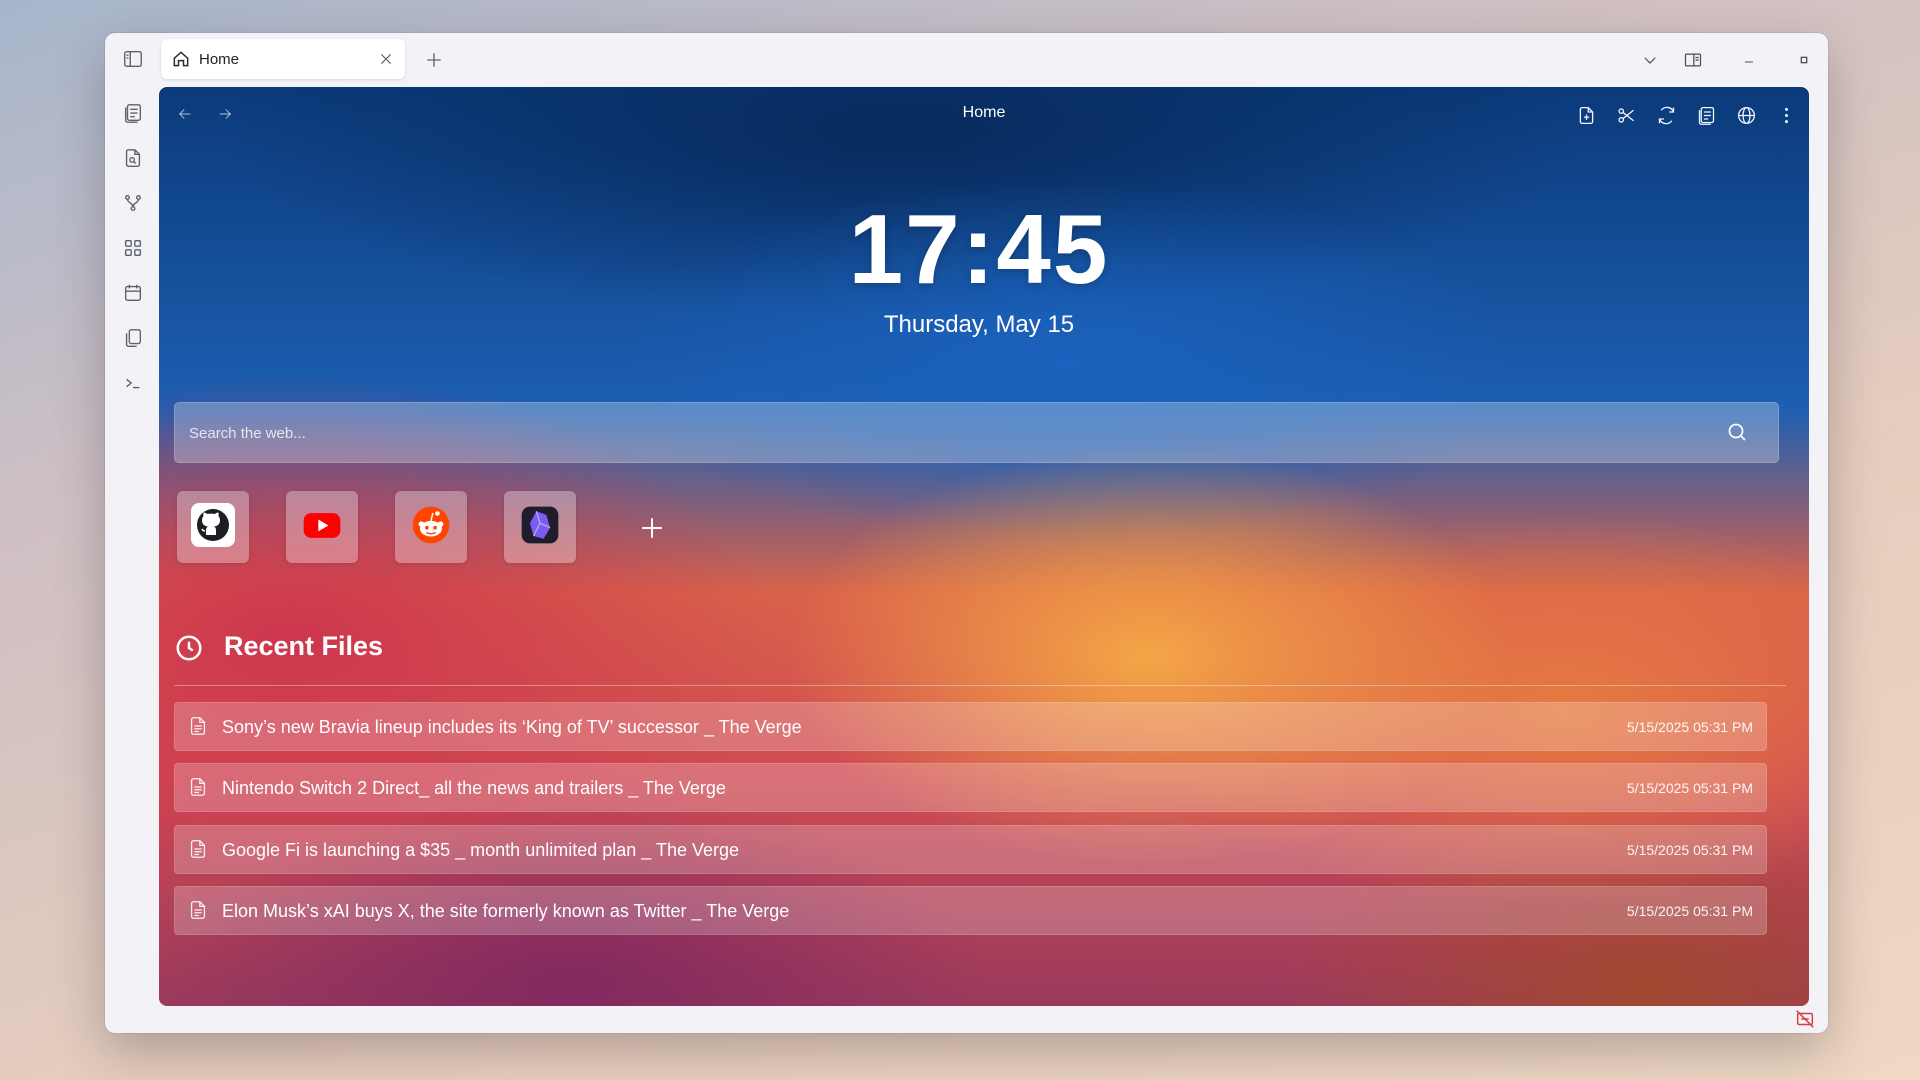 This screenshot has height=1080, width=1920. What do you see at coordinates (304, 646) in the screenshot?
I see `recent-files-heading: Recent Files` at bounding box center [304, 646].